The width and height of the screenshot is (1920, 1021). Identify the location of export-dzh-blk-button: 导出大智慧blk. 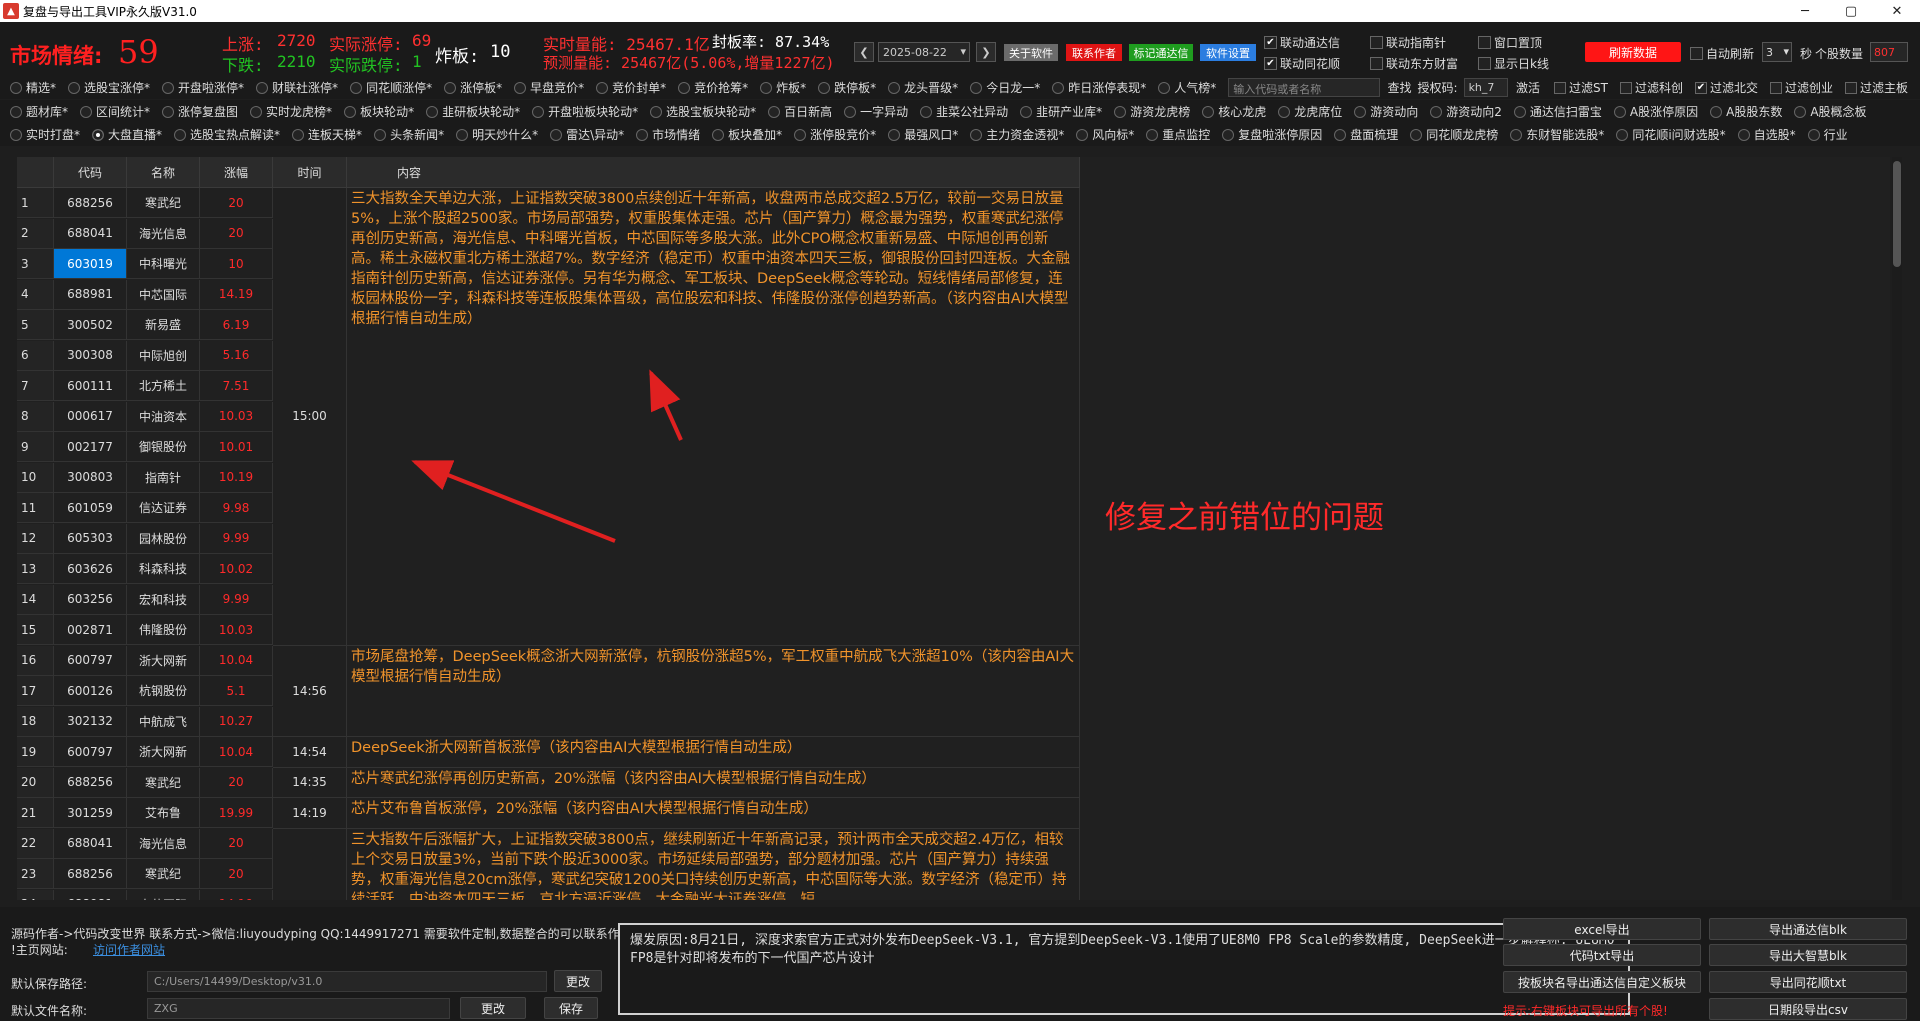
(1808, 955).